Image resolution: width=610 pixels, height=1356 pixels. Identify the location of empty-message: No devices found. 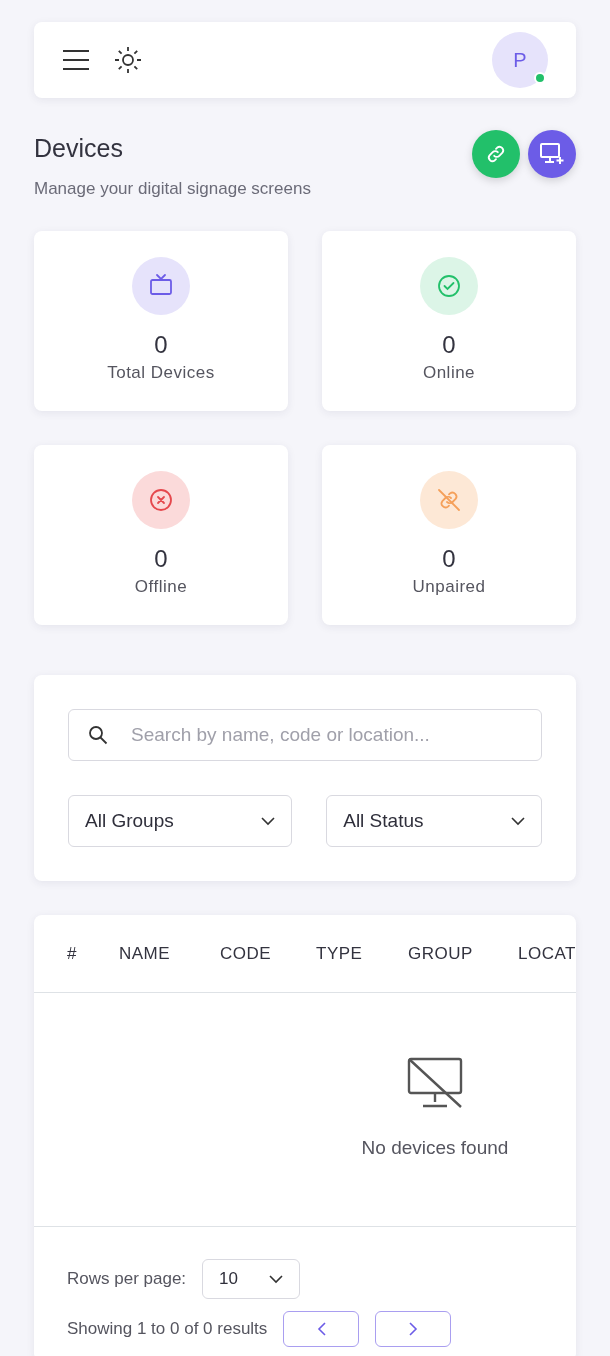
(435, 1148).